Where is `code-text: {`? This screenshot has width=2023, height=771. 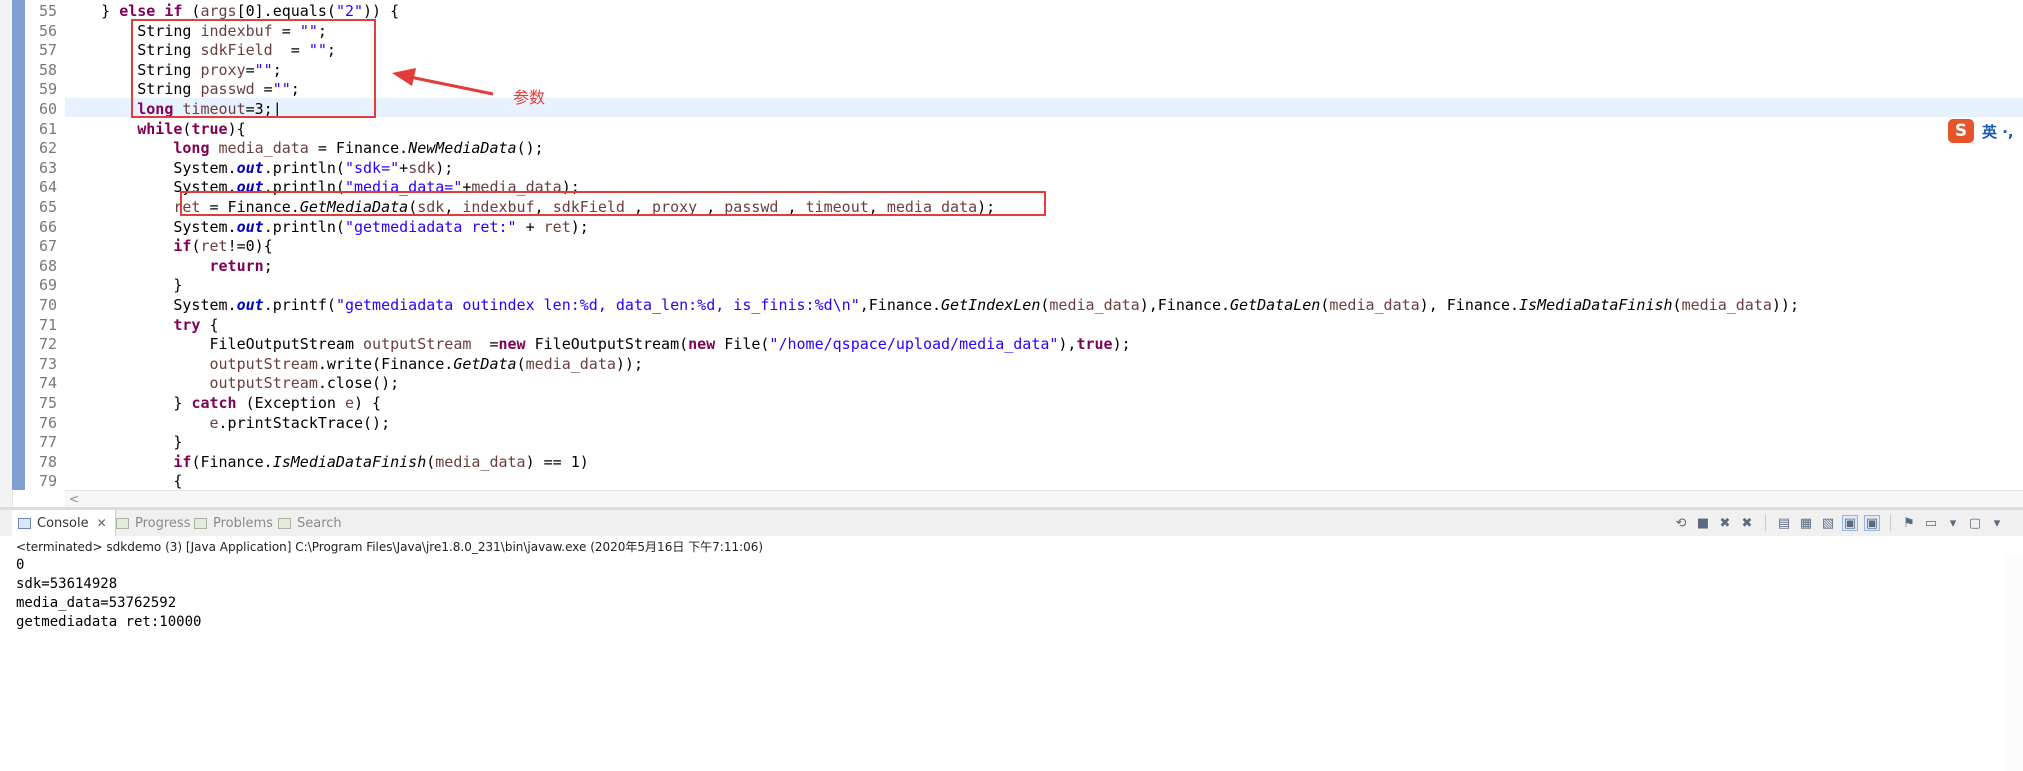
code-text: { is located at coordinates (124, 481).